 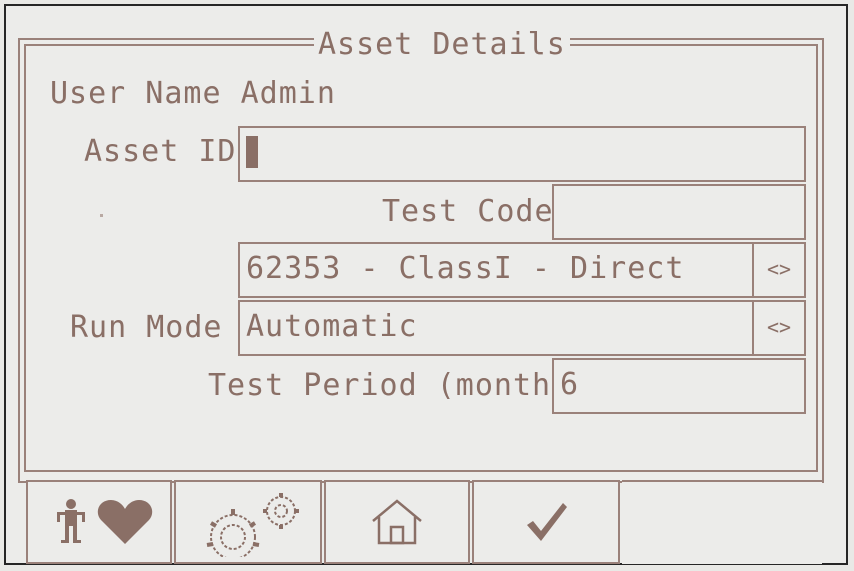 I want to click on patient-heart-button, so click(x=99, y=522).